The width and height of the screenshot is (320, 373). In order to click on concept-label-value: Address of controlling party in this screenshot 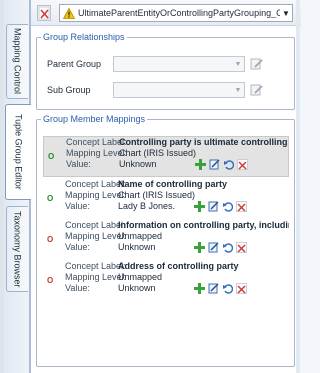, I will do `click(178, 266)`.